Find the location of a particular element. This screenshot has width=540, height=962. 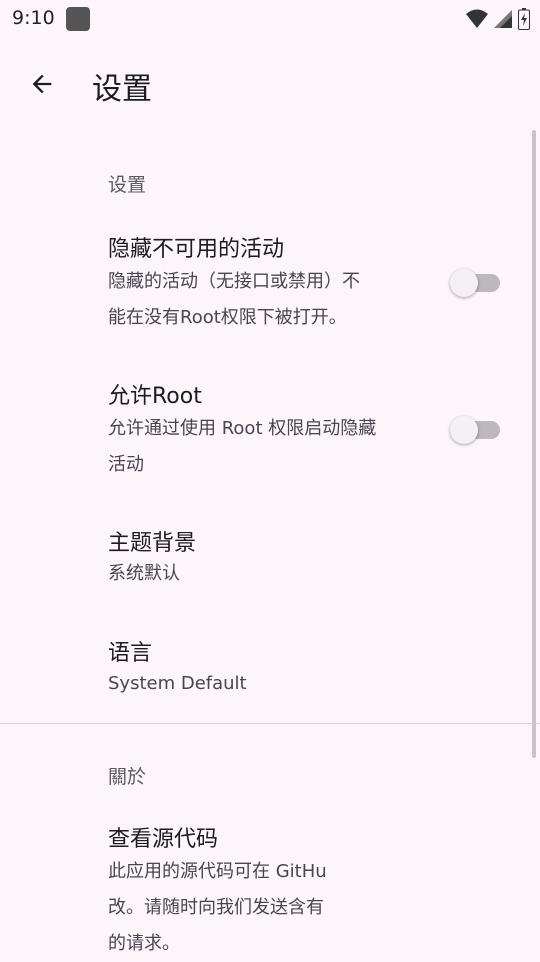

pref-title: 允许Root is located at coordinates (155, 396).